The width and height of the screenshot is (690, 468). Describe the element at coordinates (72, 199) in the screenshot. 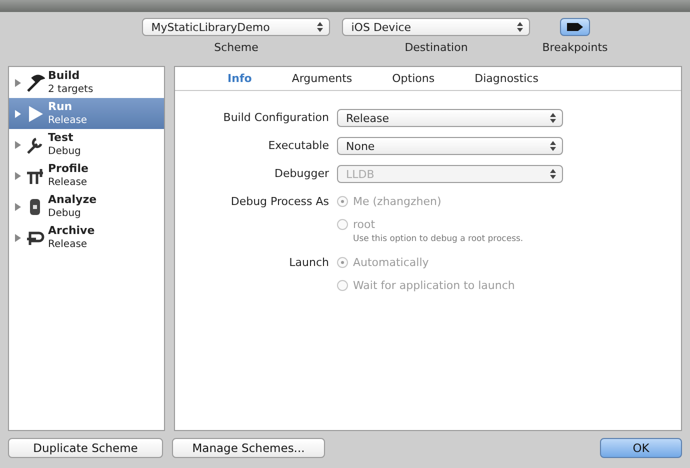

I see `item-title: Analyze` at that location.